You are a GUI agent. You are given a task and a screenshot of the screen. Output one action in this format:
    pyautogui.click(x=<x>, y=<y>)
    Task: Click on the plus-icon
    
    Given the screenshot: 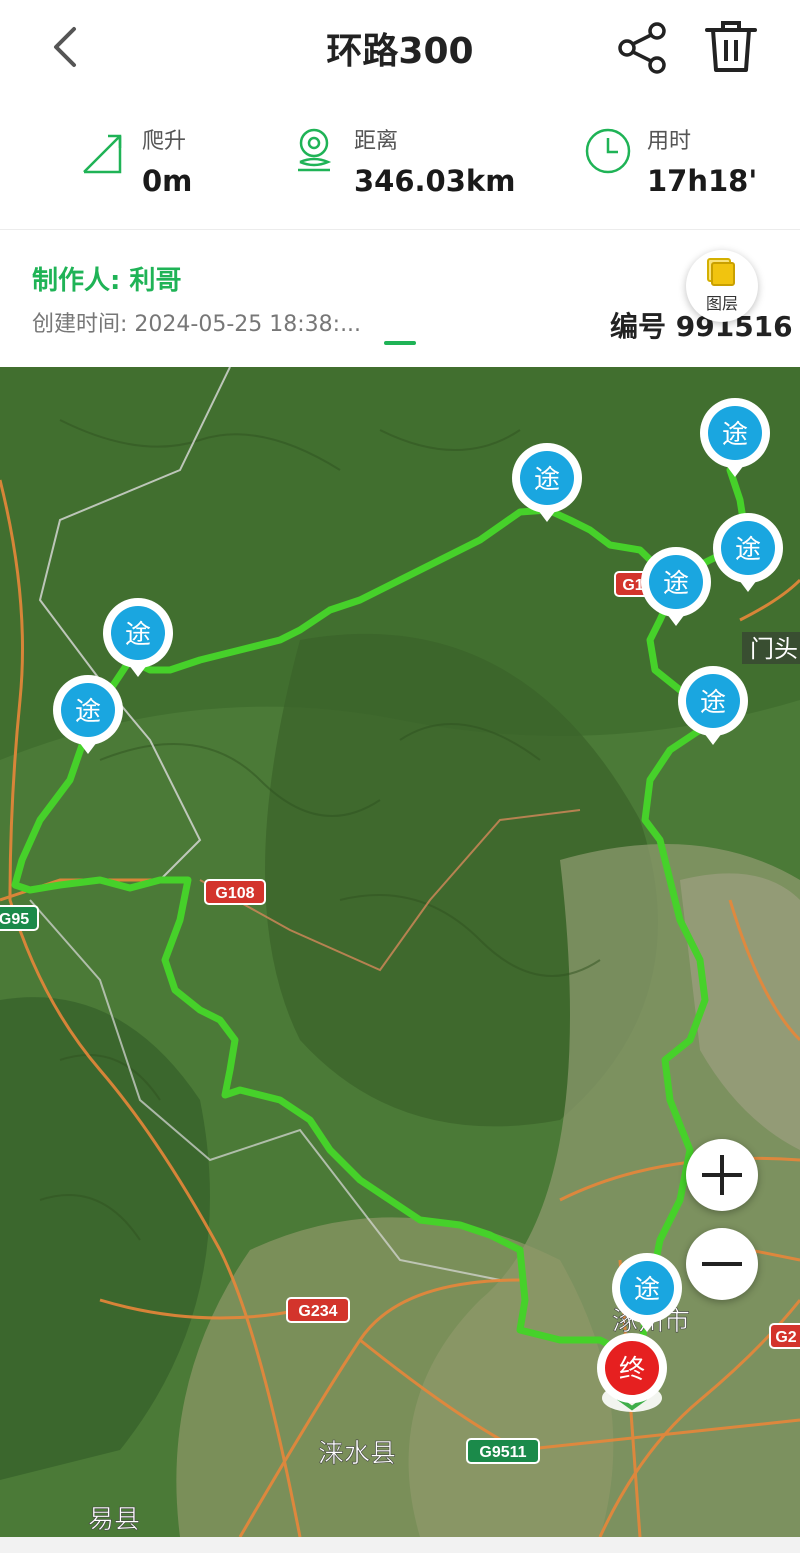 What is the action you would take?
    pyautogui.click(x=722, y=1175)
    